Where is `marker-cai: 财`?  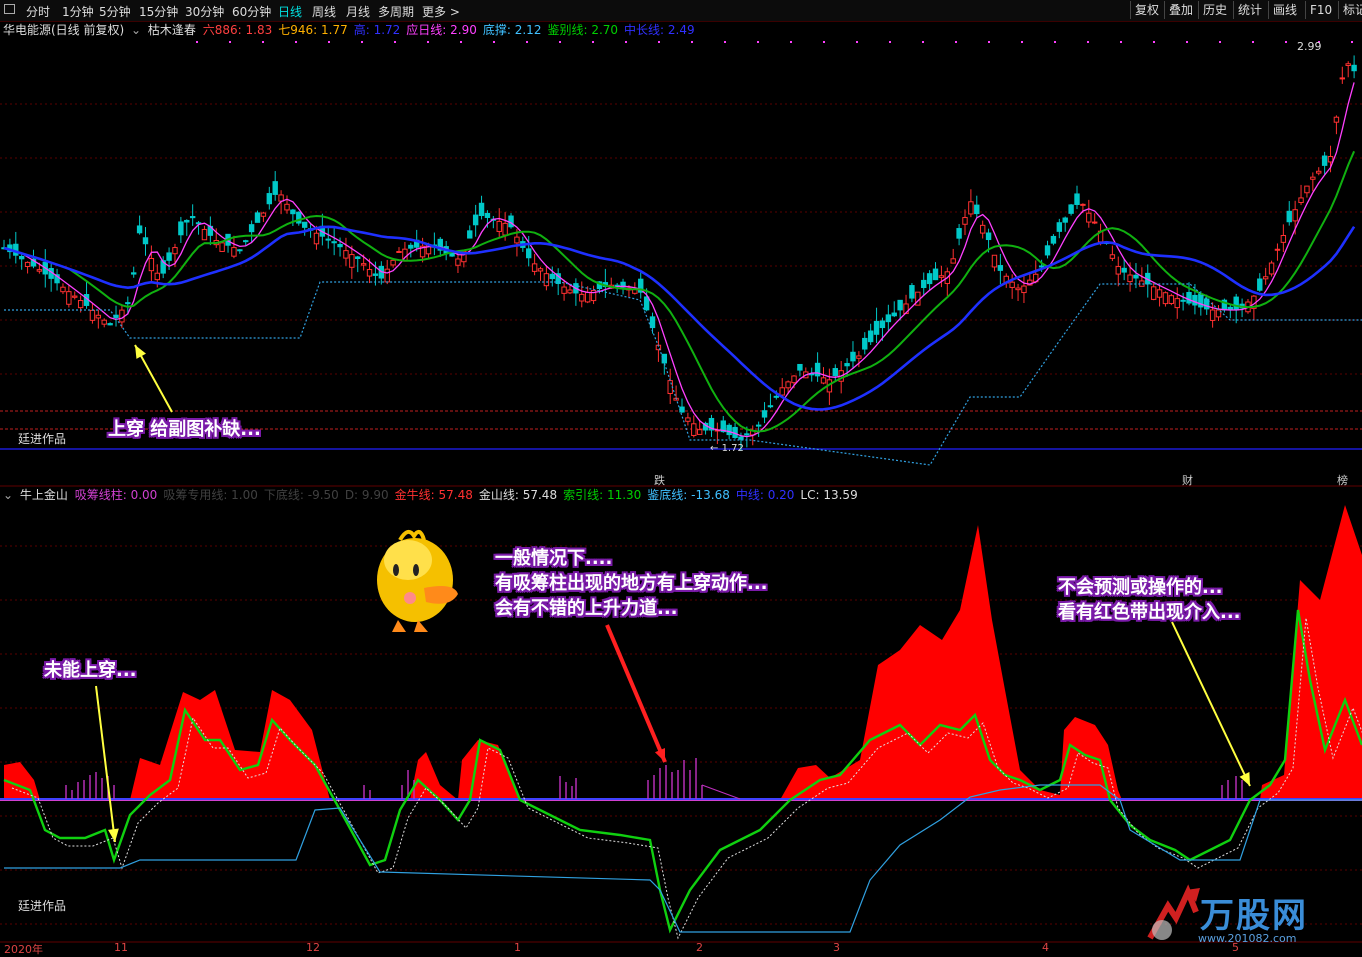 marker-cai: 财 is located at coordinates (1187, 480).